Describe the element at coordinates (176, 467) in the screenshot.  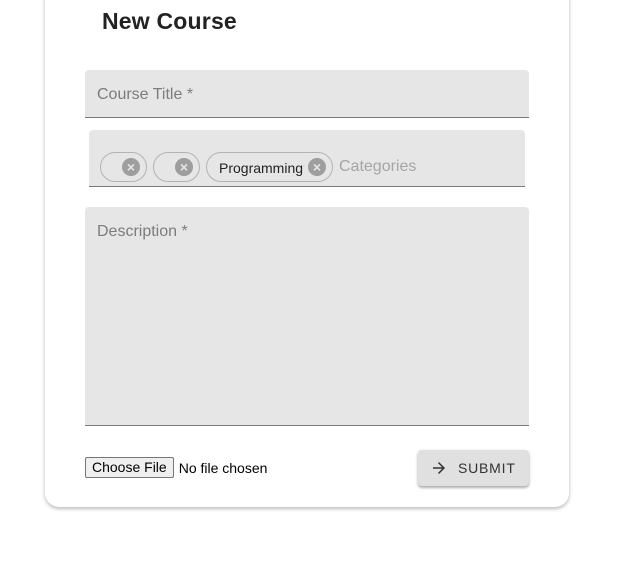
I see `file-upload-row: Choose File No file chosen` at that location.